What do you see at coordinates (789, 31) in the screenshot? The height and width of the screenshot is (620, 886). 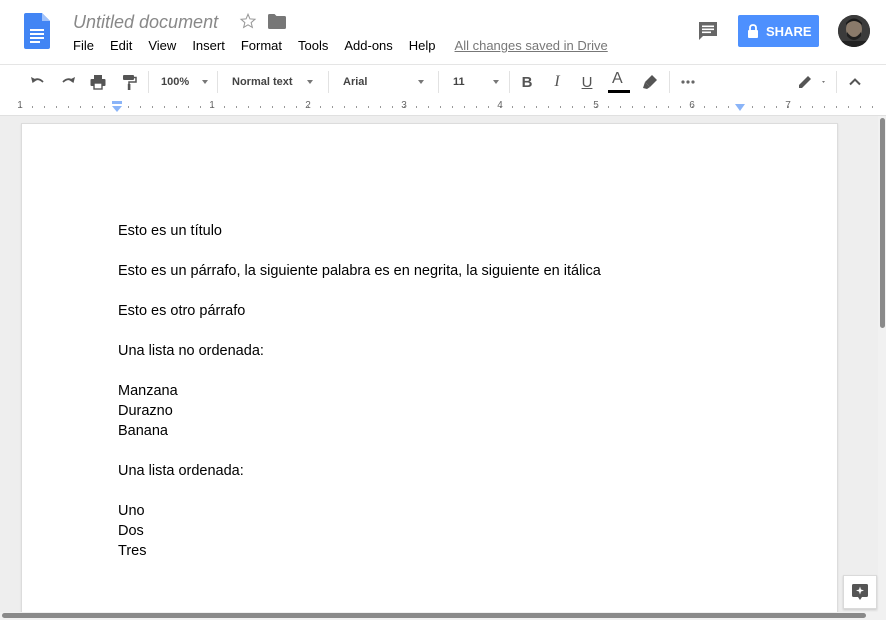 I see `share-button-label: SHARE` at bounding box center [789, 31].